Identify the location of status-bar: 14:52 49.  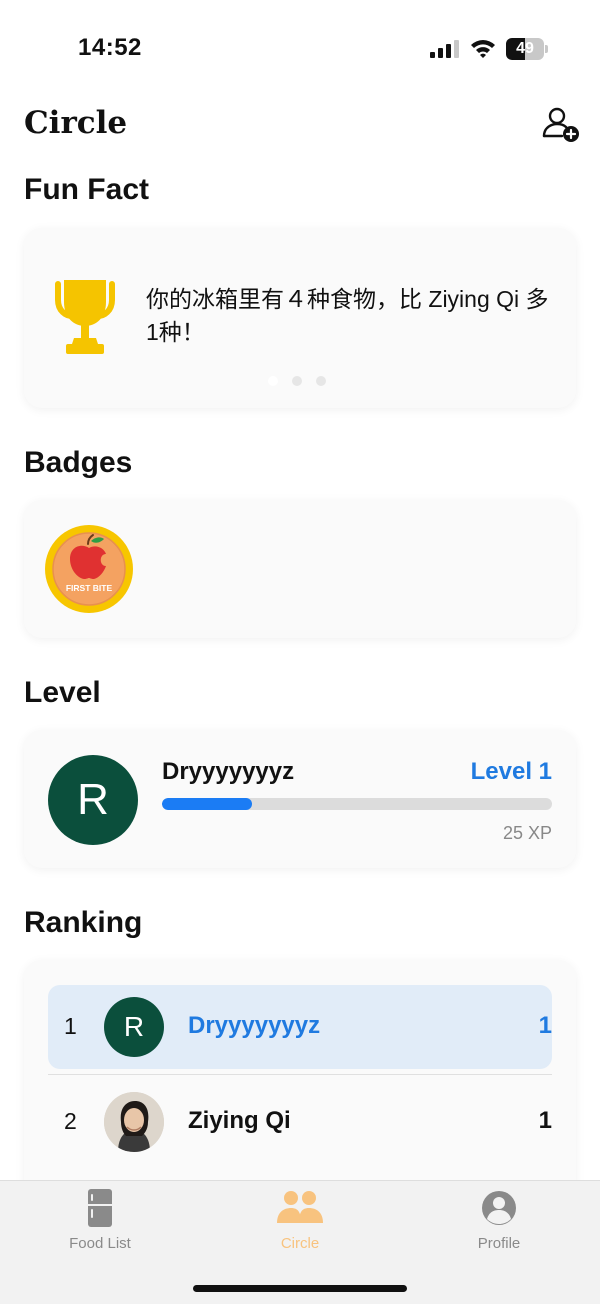
(300, 48).